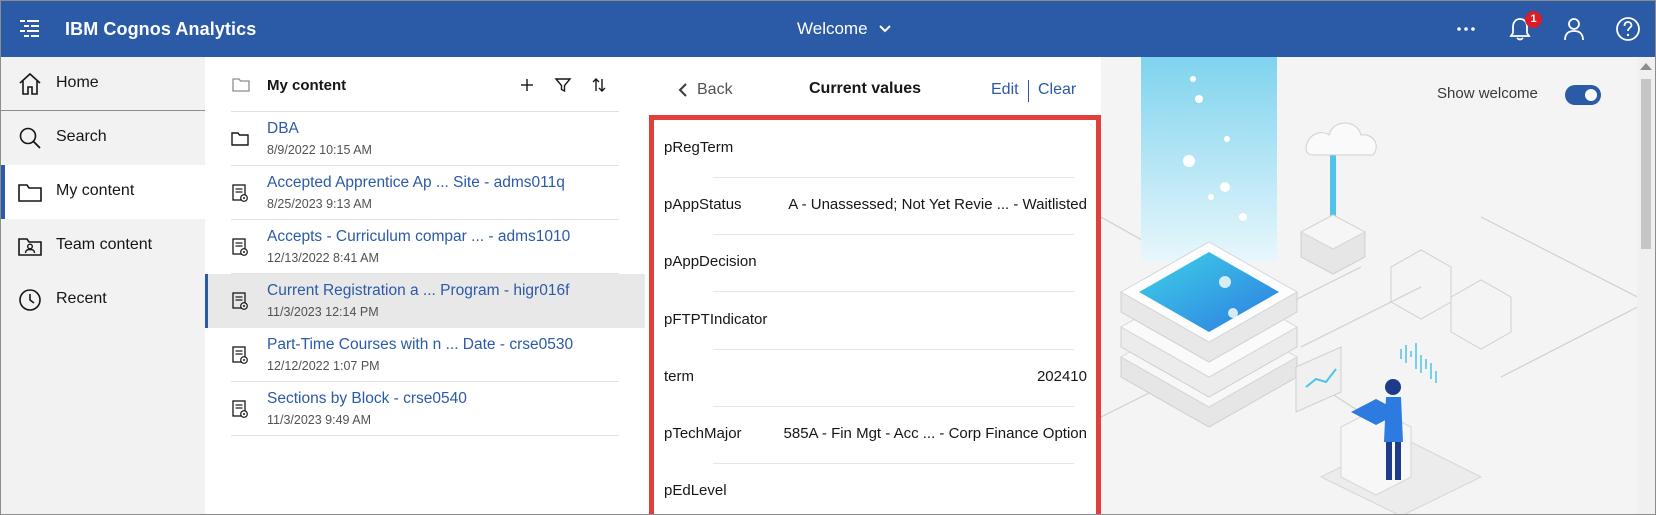  Describe the element at coordinates (103, 84) in the screenshot. I see `nav-item-home: Home` at that location.